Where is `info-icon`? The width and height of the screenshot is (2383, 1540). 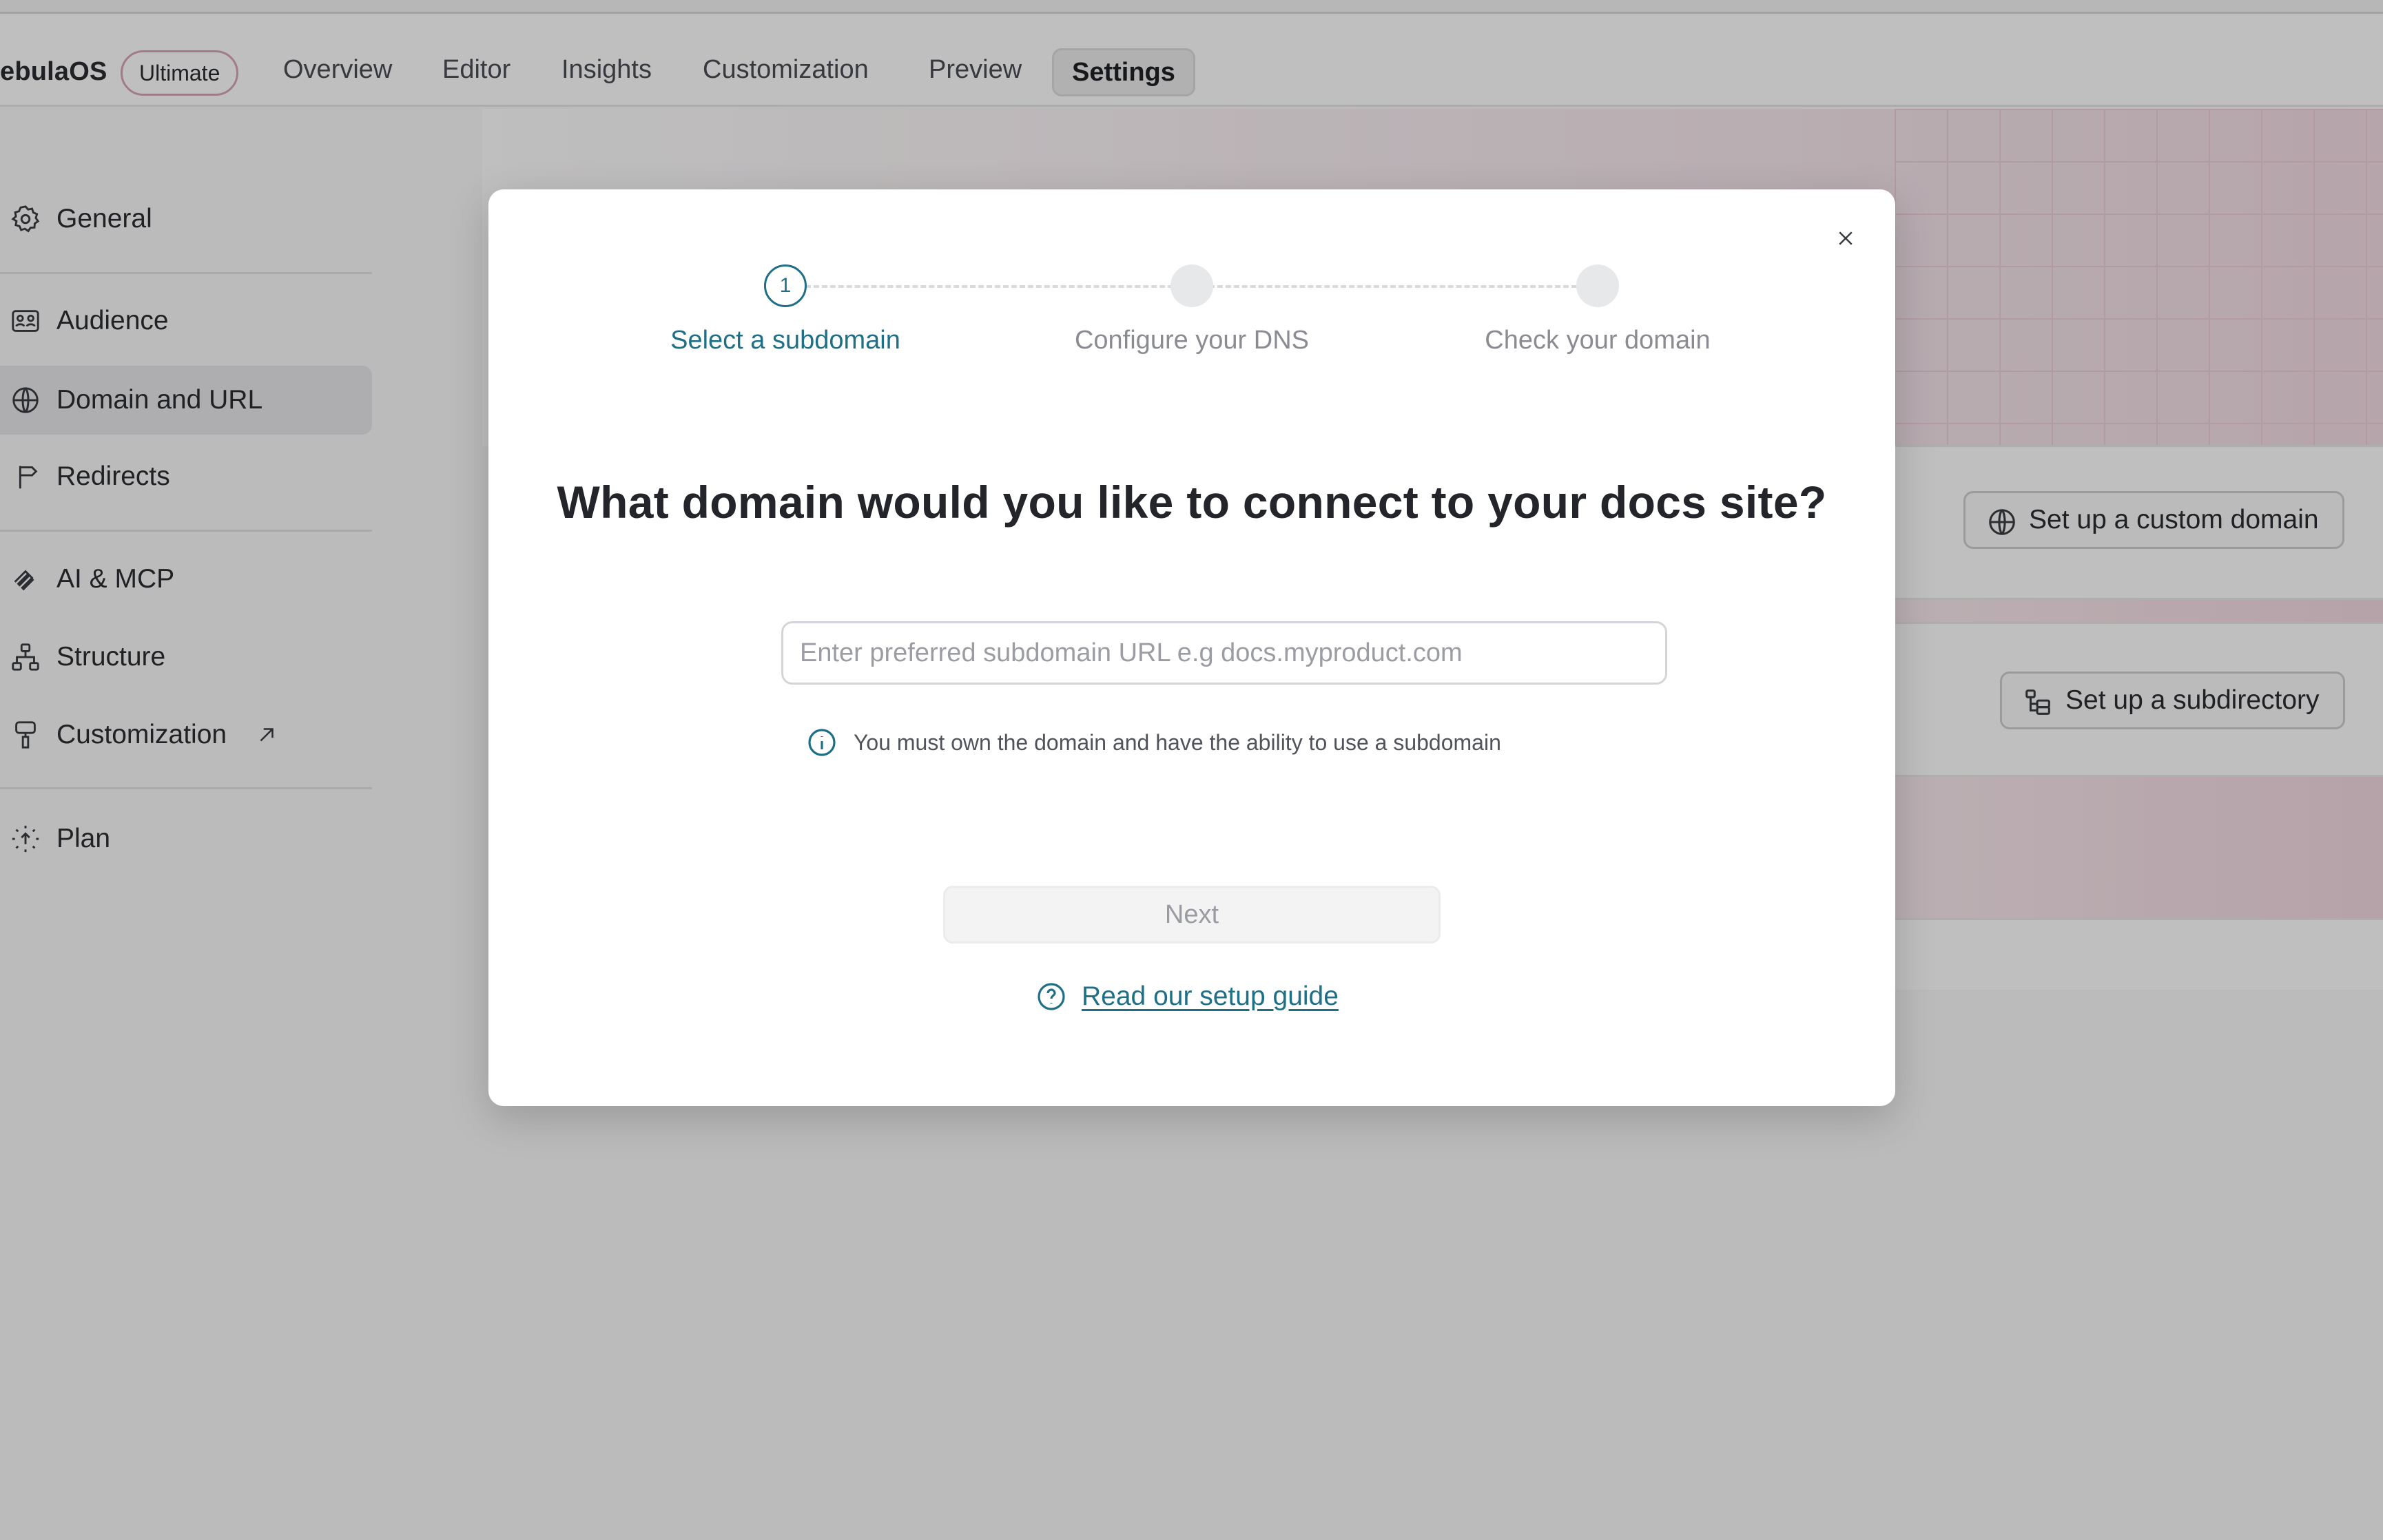 info-icon is located at coordinates (822, 742).